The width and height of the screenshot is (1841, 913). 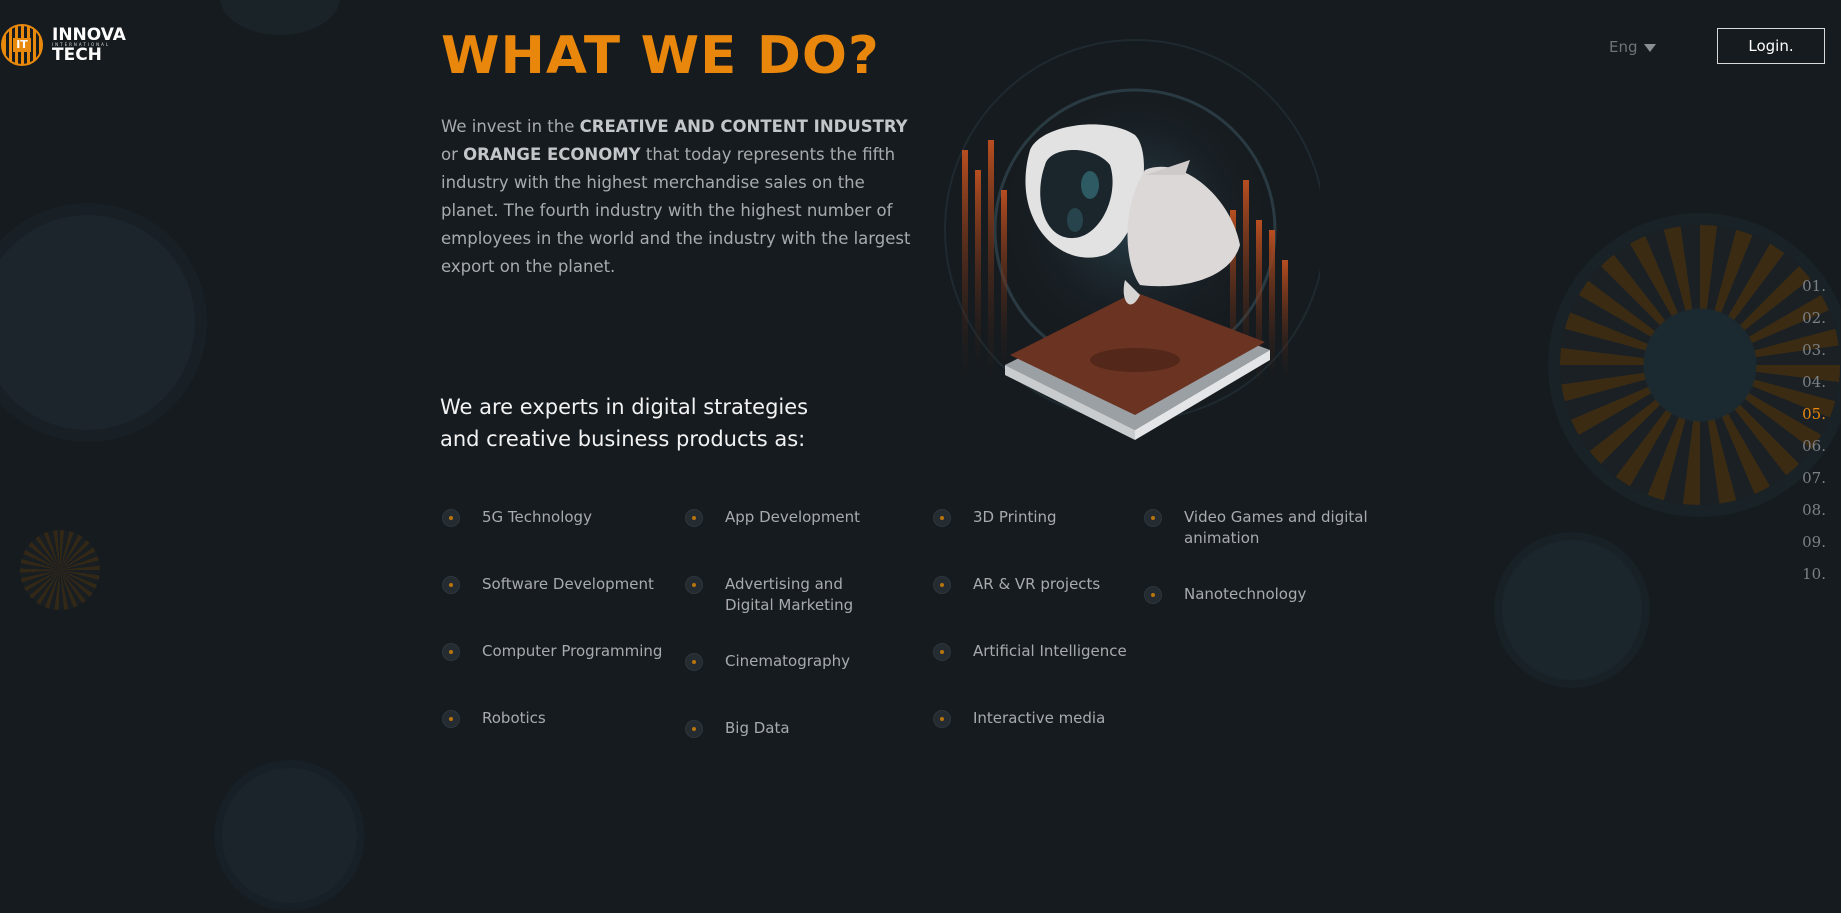 I want to click on pager-item-05: 05., so click(x=1814, y=419).